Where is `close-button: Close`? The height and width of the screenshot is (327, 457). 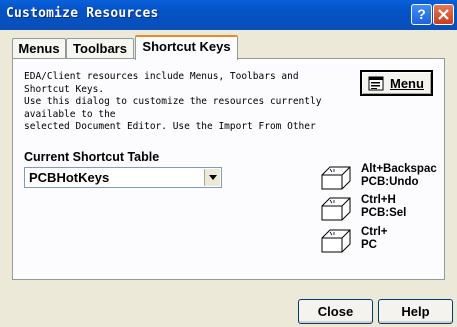
close-button: Close is located at coordinates (335, 311).